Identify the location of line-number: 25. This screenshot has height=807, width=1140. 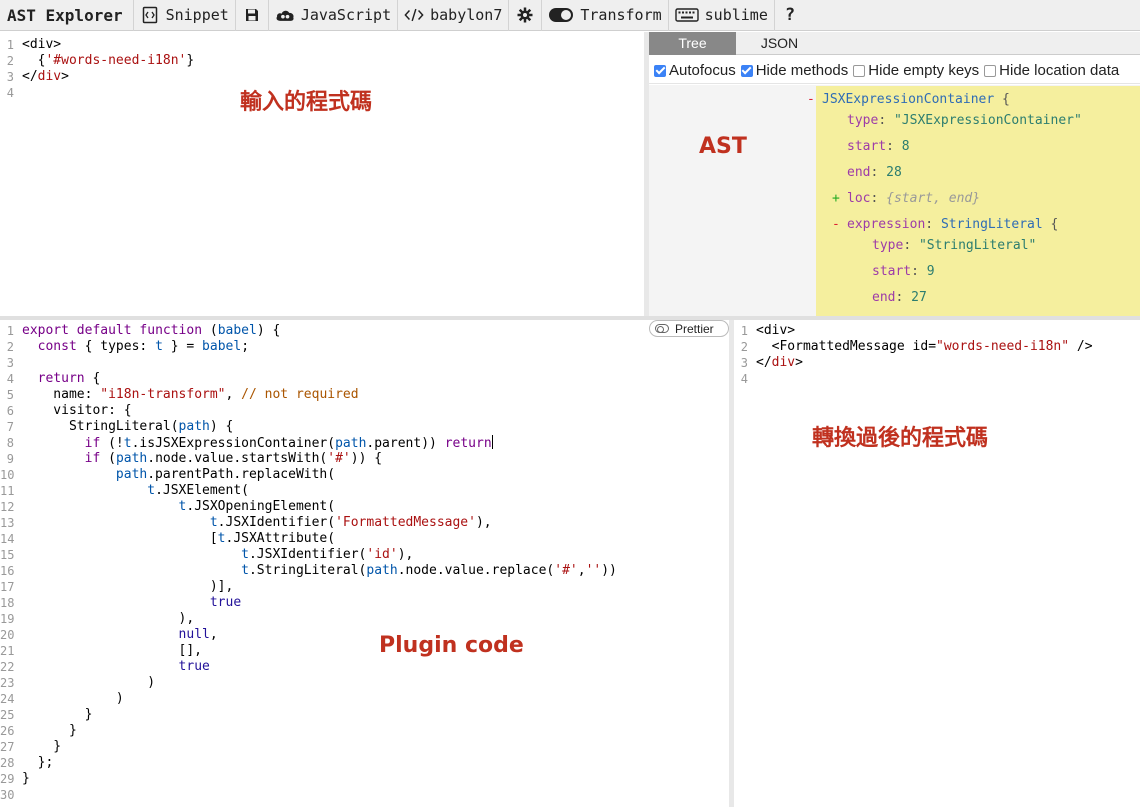
(7, 715).